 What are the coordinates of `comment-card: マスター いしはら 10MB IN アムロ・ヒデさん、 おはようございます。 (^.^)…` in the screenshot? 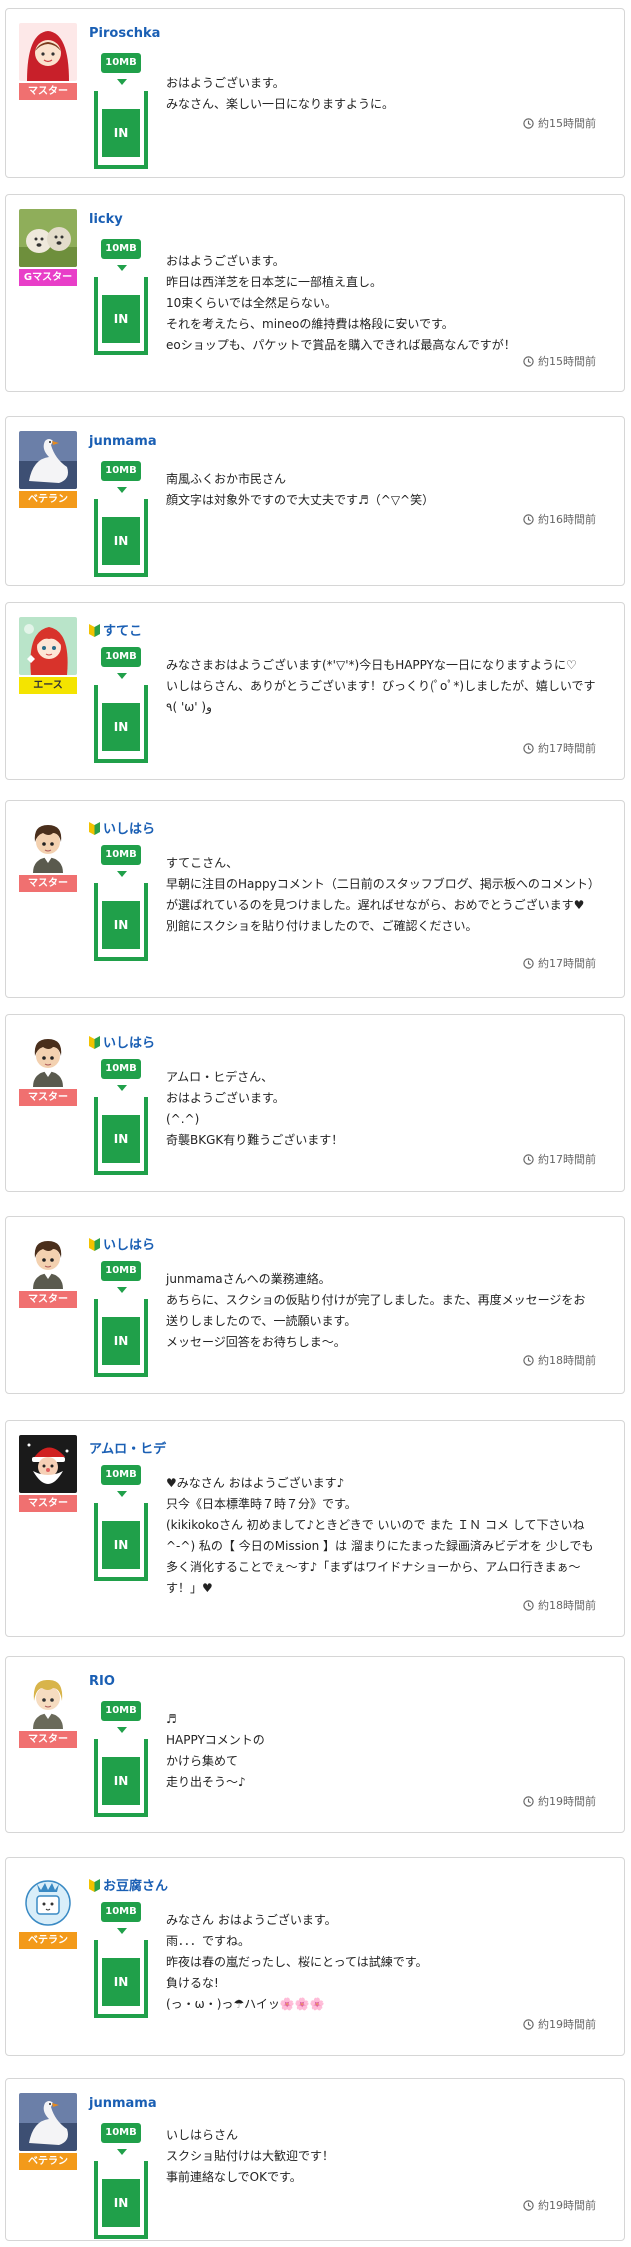 It's located at (315, 1103).